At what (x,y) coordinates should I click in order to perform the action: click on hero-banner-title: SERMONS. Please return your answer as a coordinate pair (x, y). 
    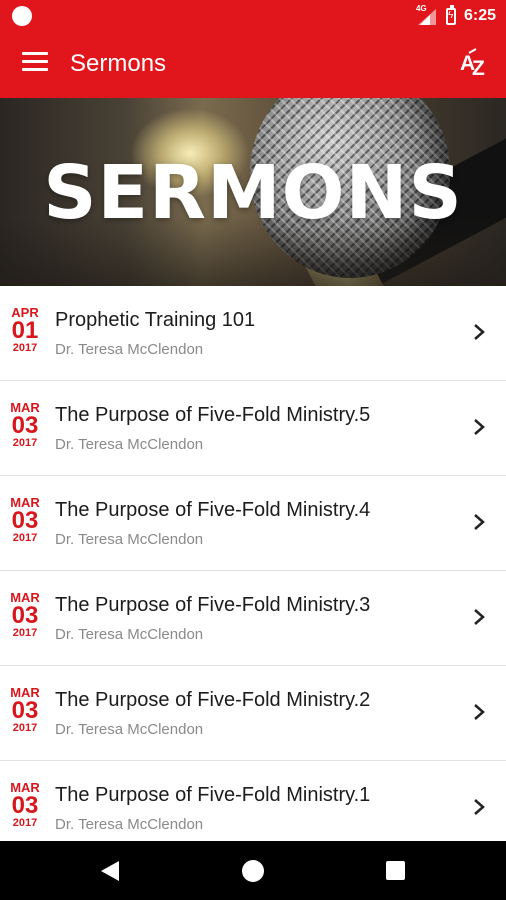
    Looking at the image, I should click on (253, 193).